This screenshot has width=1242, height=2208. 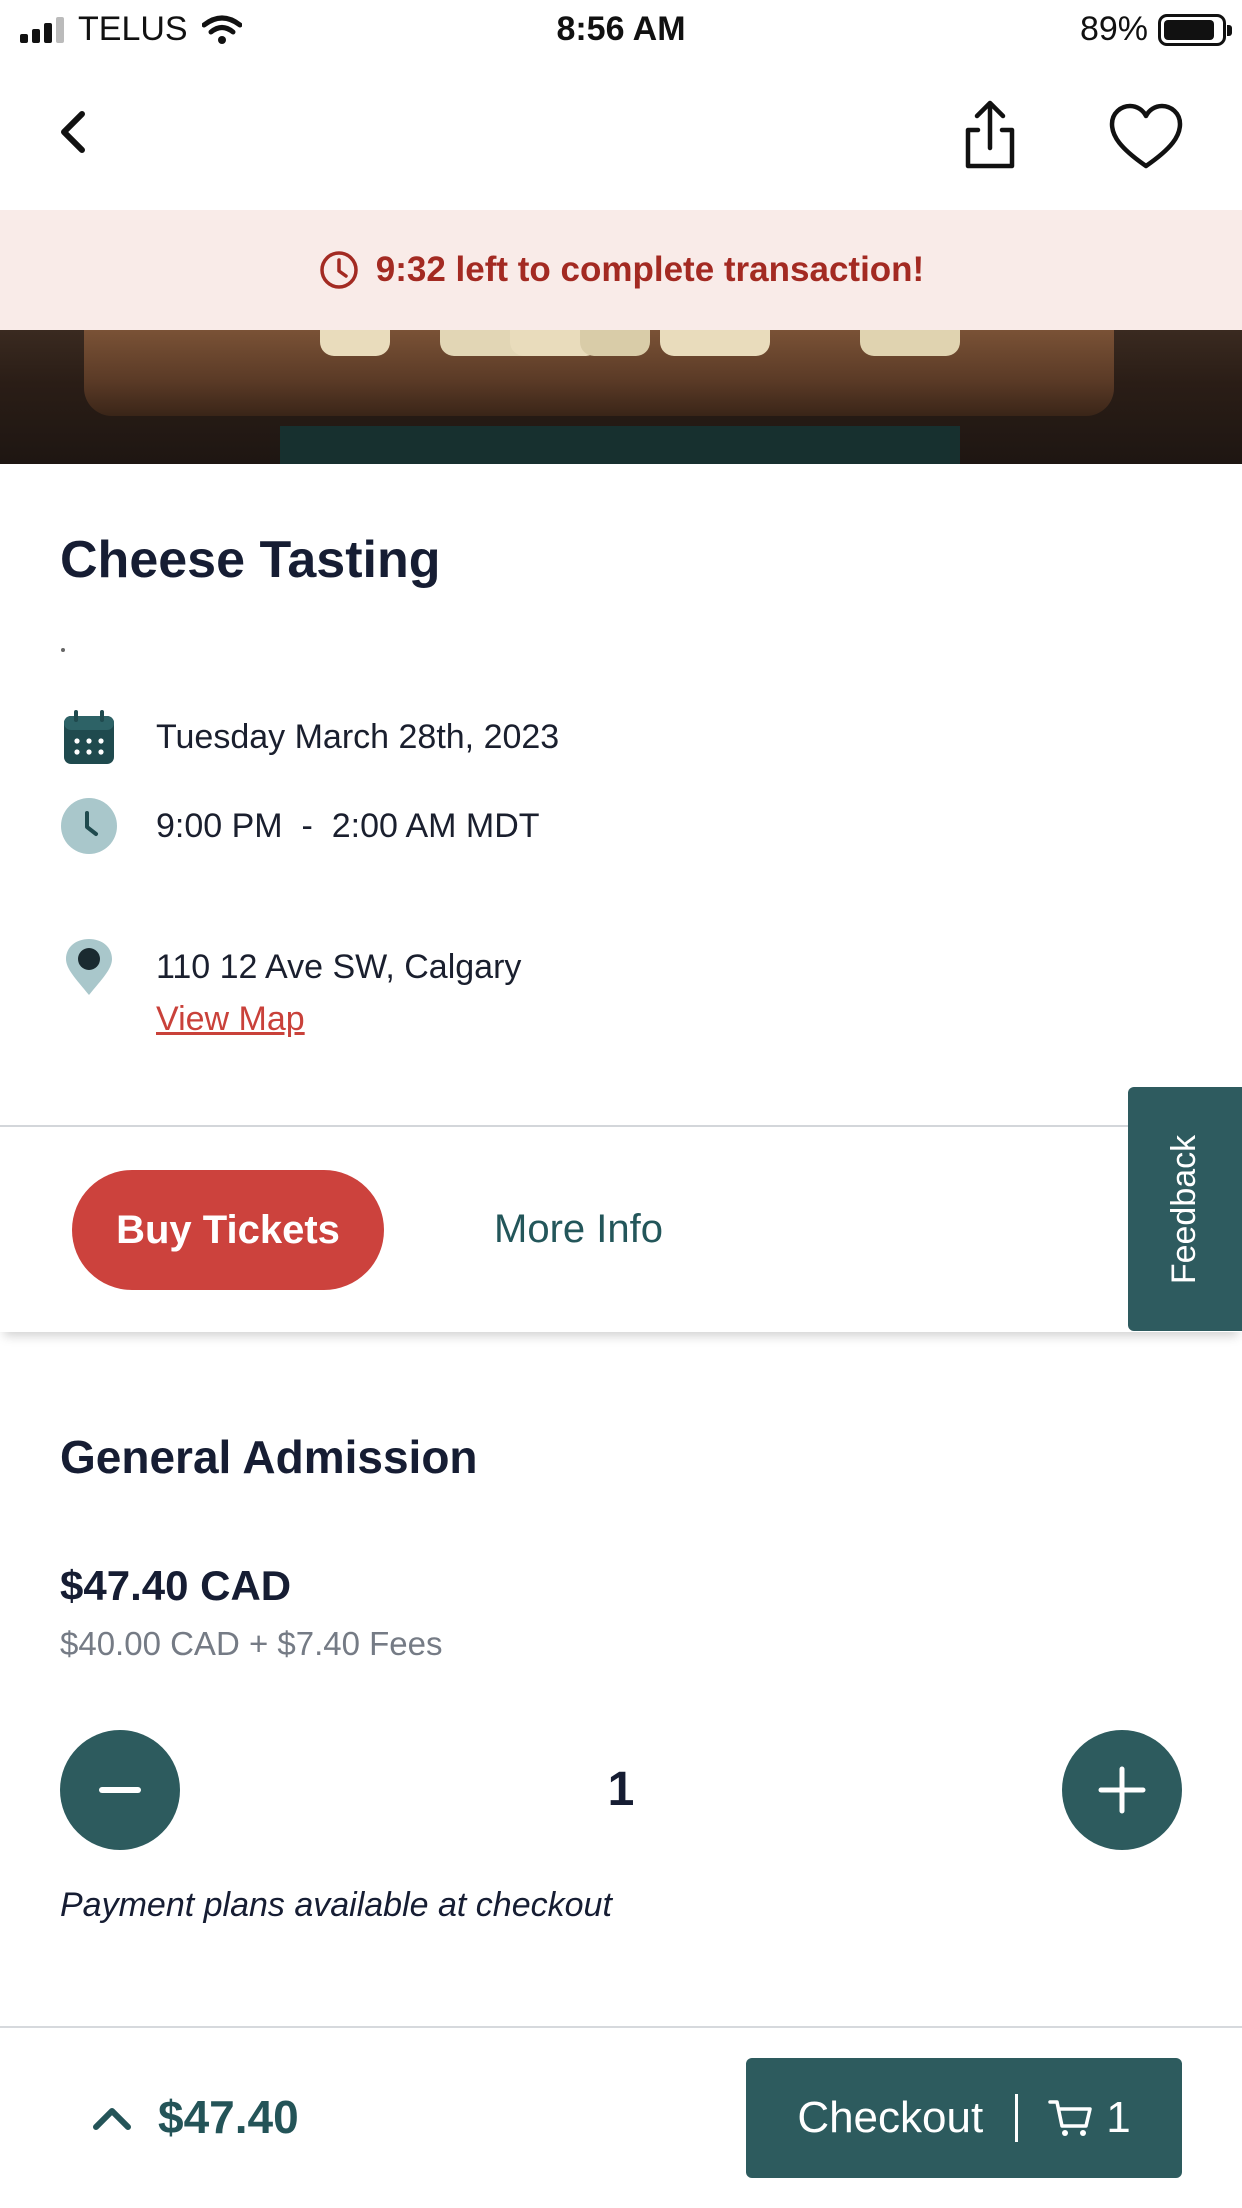 I want to click on checkout-label: Checkout, so click(x=890, y=2117).